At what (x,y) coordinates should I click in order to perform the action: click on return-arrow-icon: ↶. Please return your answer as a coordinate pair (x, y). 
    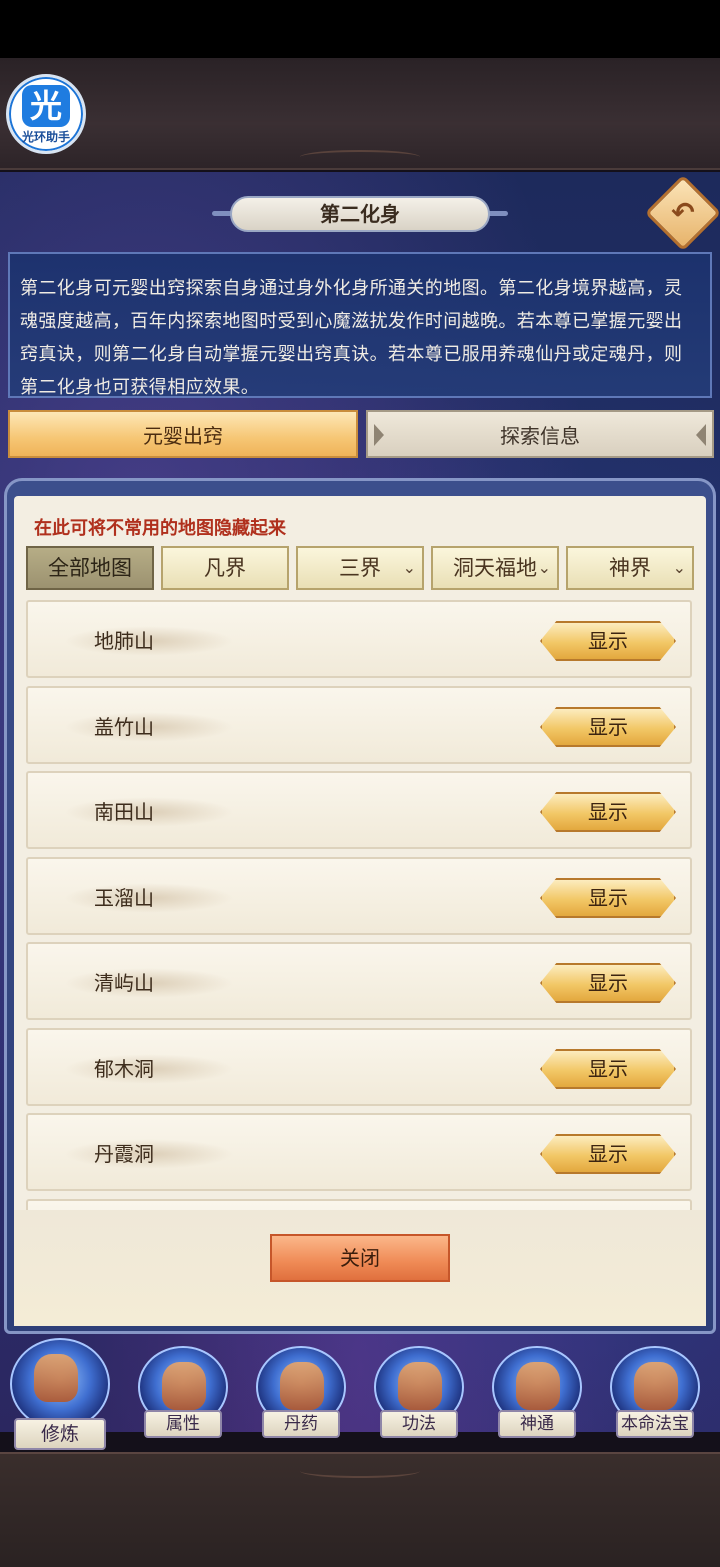
    Looking at the image, I should click on (683, 212).